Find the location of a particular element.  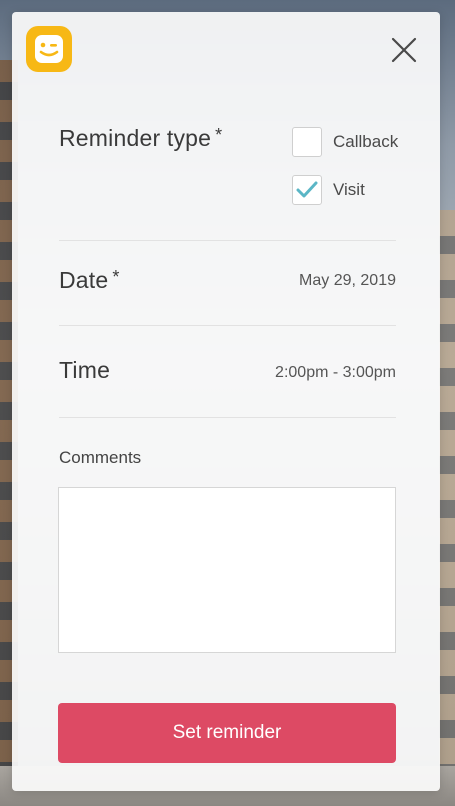

time-label: Time is located at coordinates (85, 370).